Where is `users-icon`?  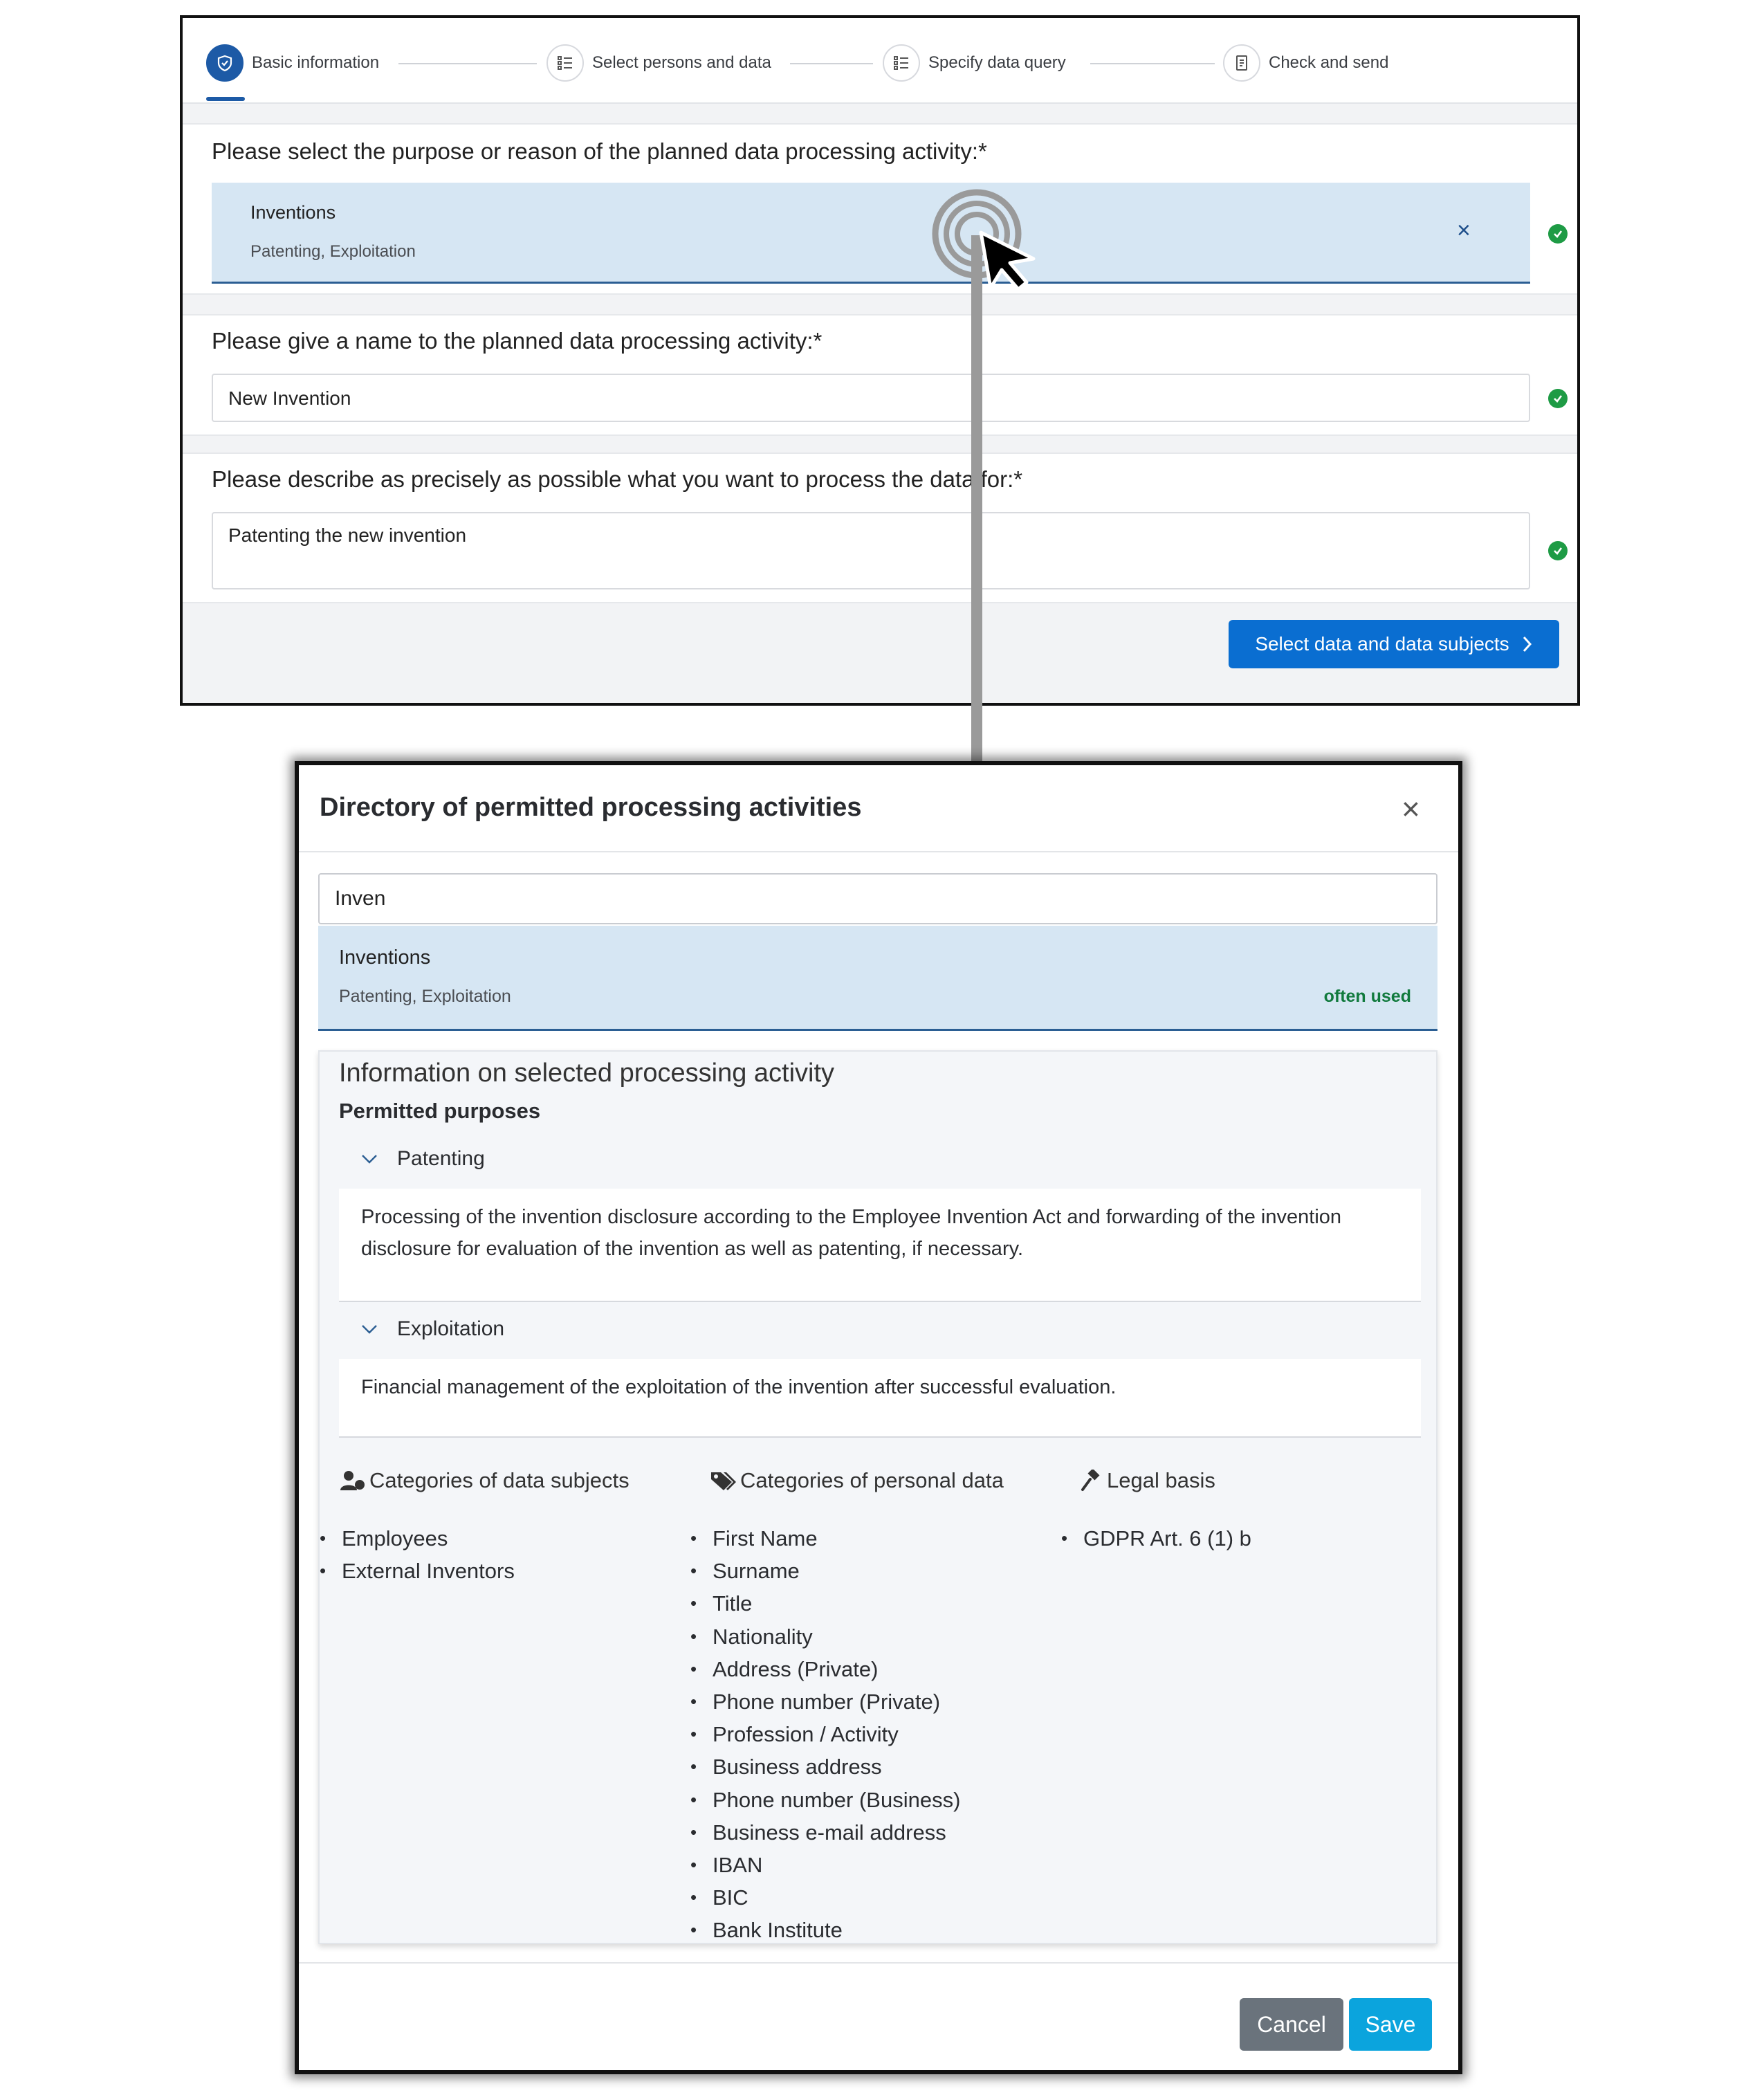 users-icon is located at coordinates (352, 1480).